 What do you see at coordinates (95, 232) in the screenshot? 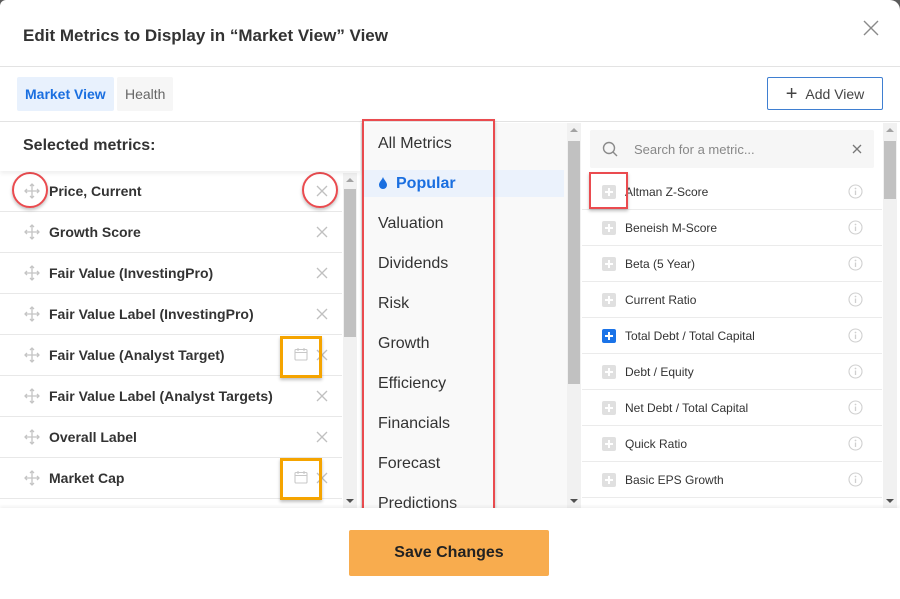
I see `selected-metric-label: Growth Score` at bounding box center [95, 232].